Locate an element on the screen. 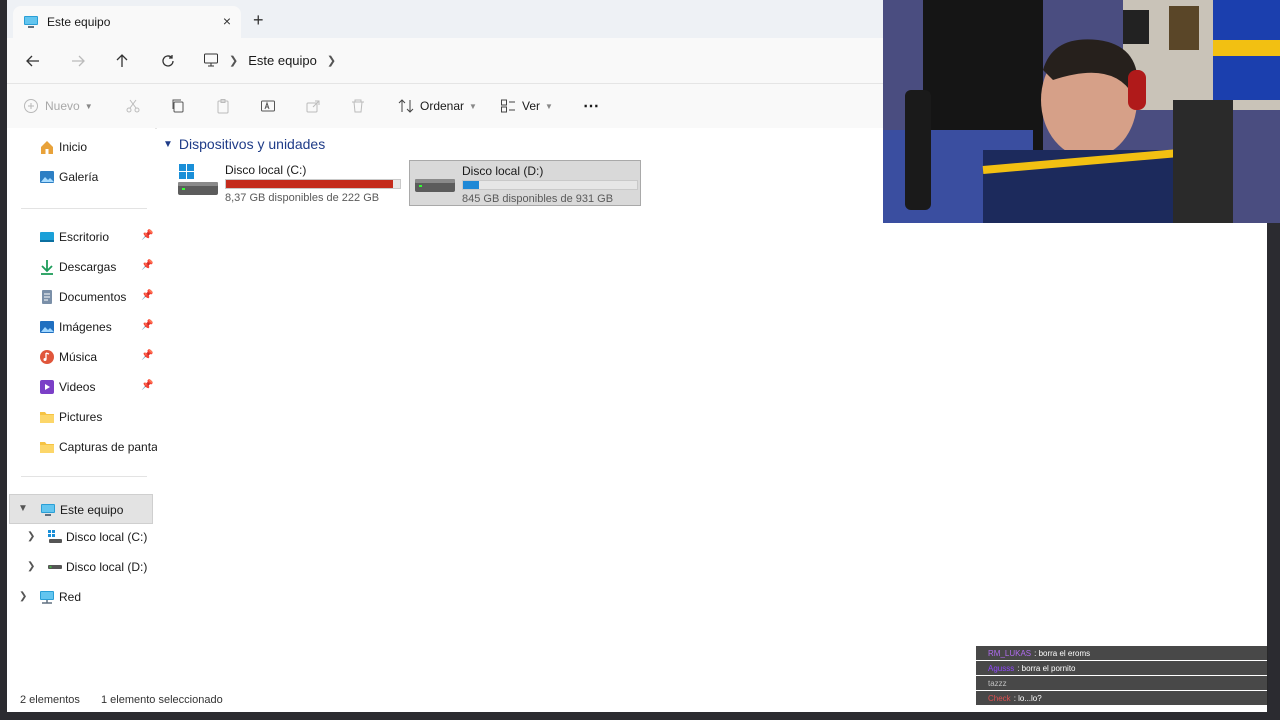 Image resolution: width=1280 pixels, height=720 pixels. sidebar-item-videos: Videos 📌 is located at coordinates (81, 387).